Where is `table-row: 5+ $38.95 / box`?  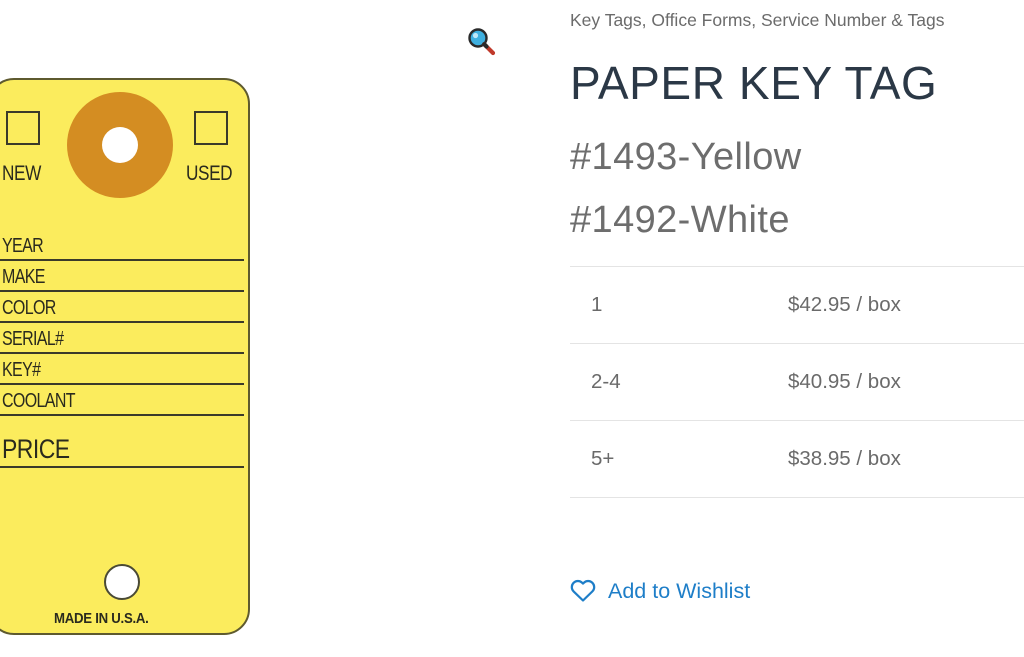
table-row: 5+ $38.95 / box is located at coordinates (797, 459).